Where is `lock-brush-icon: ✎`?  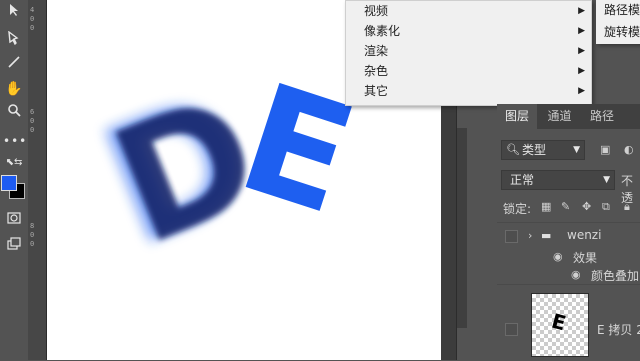
lock-brush-icon: ✎ is located at coordinates (565, 207).